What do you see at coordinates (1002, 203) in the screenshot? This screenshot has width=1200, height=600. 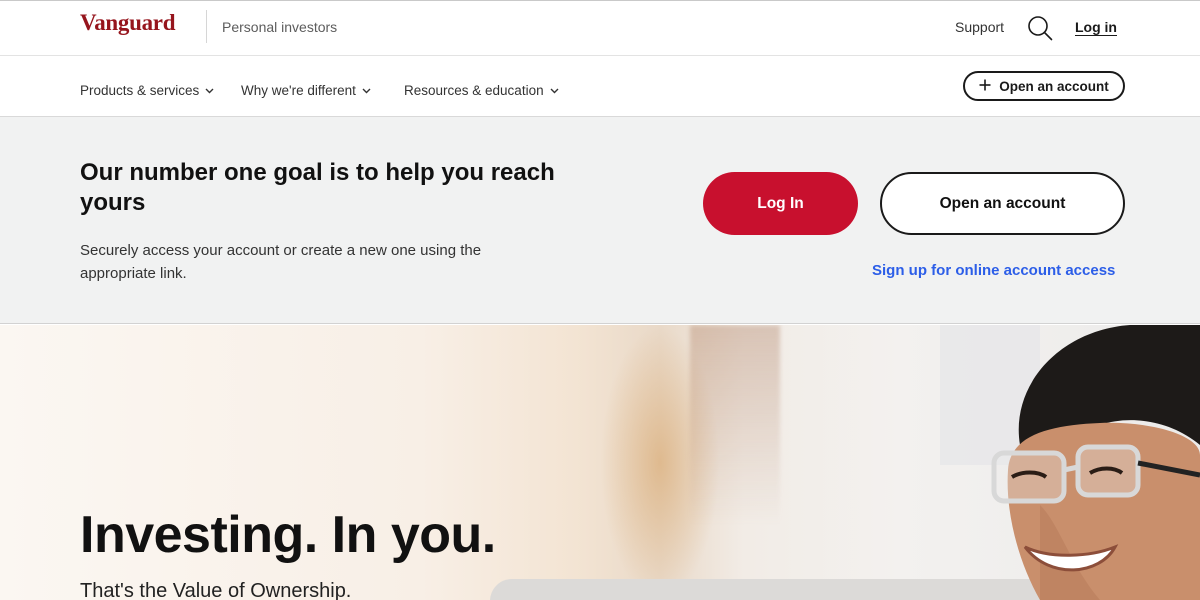 I see `open-account-button: Open an account` at bounding box center [1002, 203].